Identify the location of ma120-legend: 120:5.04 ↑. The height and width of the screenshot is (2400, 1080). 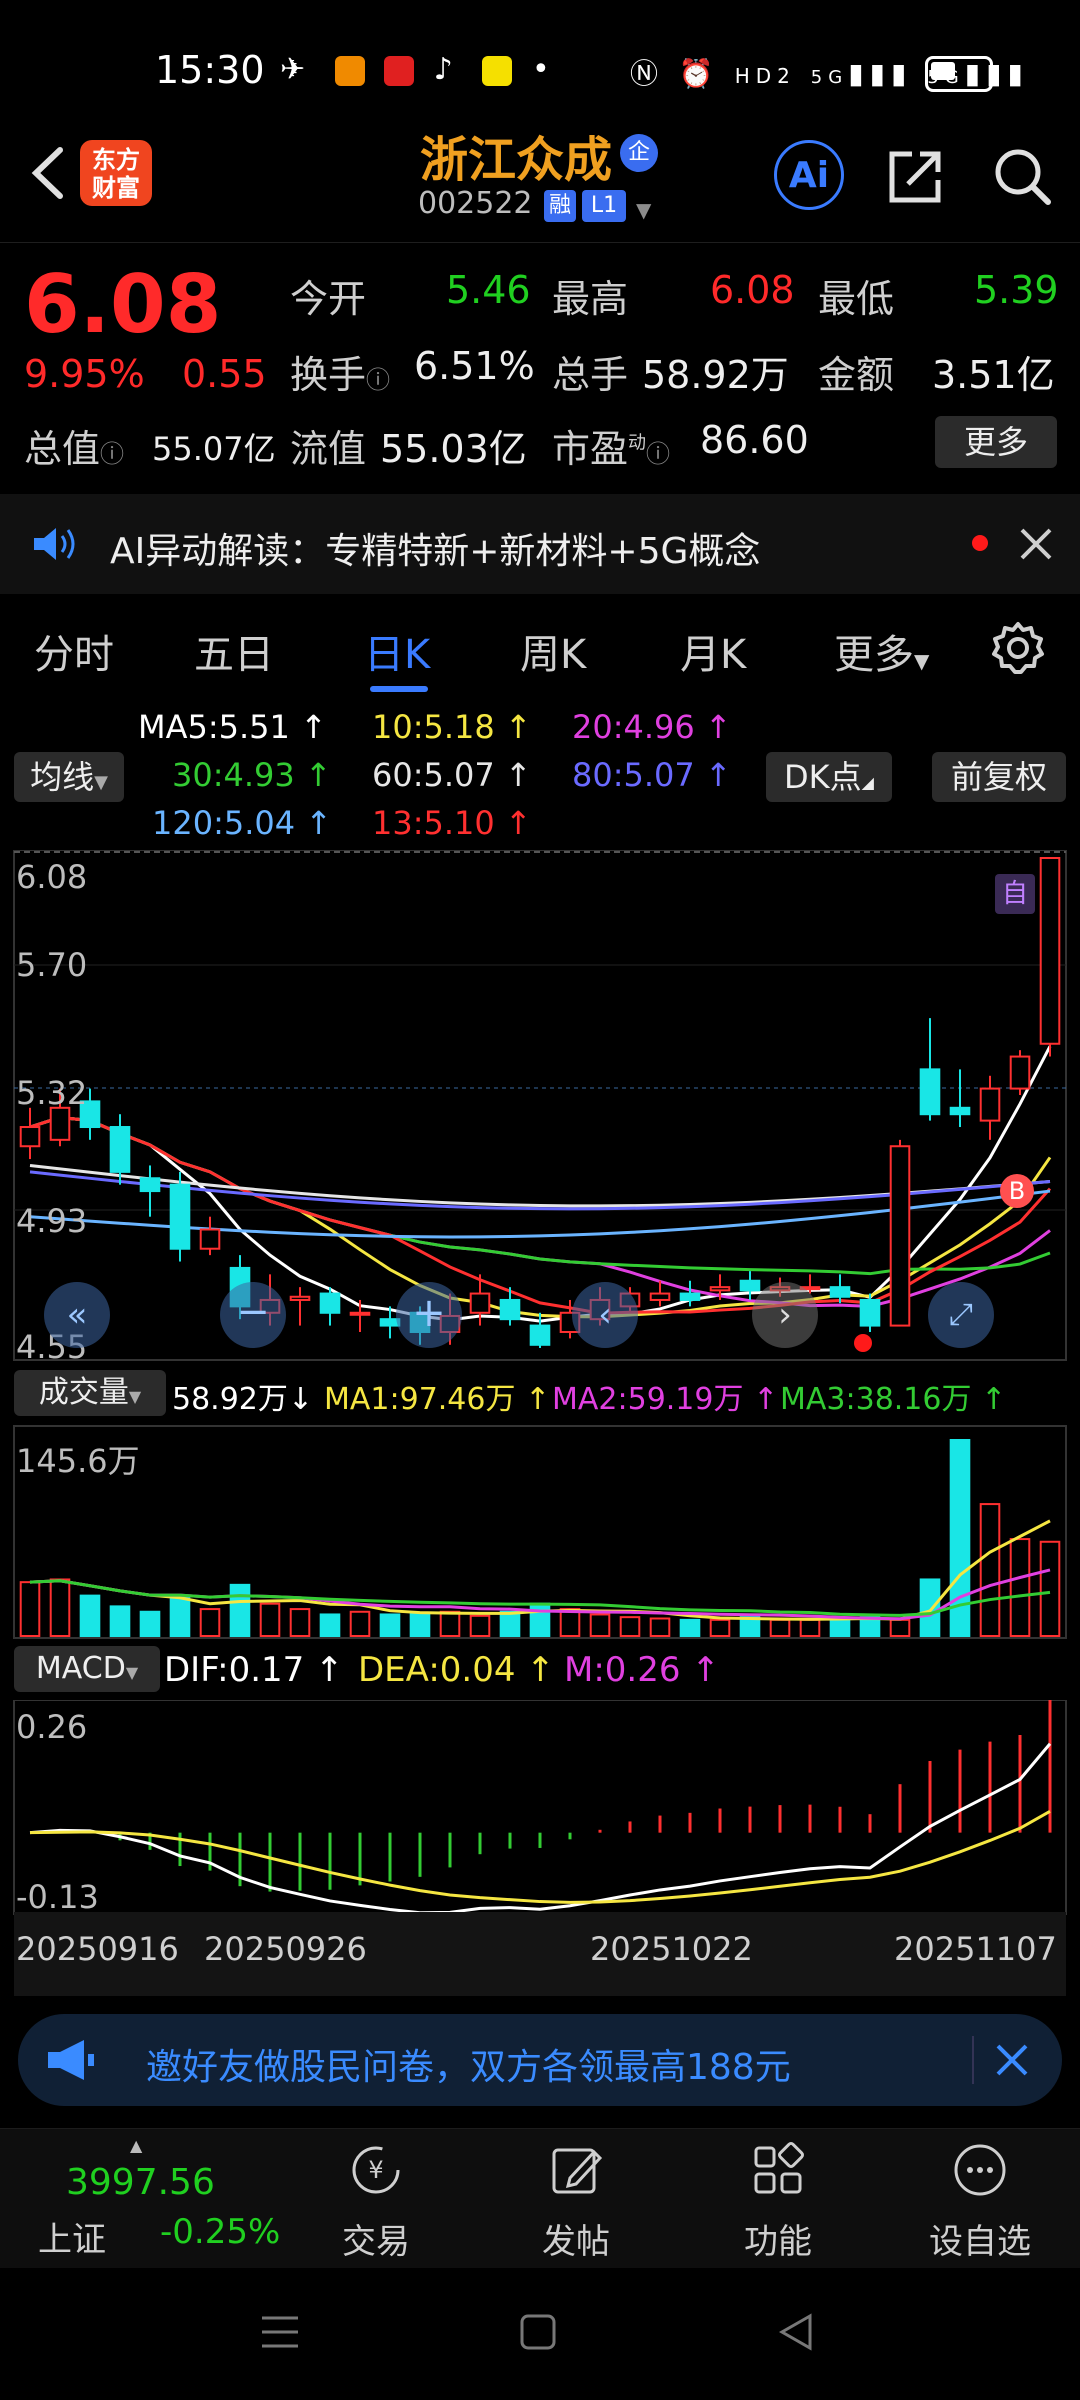
(242, 823).